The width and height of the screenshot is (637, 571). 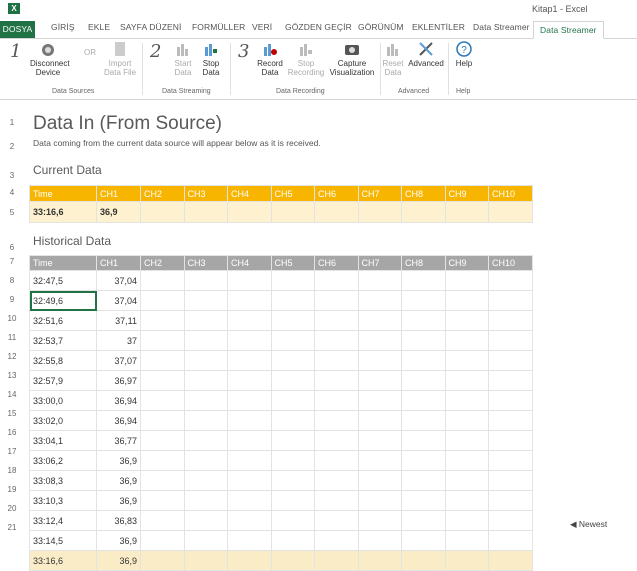 I want to click on row-header: 18, so click(x=12, y=470).